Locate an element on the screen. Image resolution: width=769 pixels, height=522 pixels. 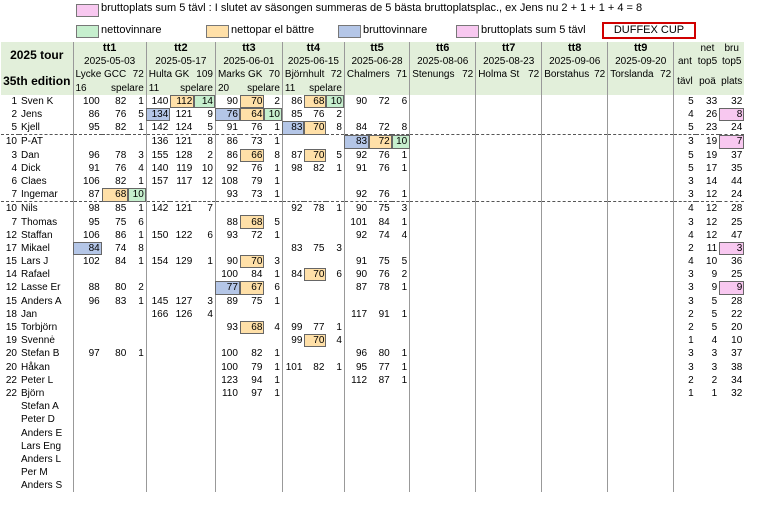
event-date-tt6: 2025-08-06 is located at coordinates (442, 62).